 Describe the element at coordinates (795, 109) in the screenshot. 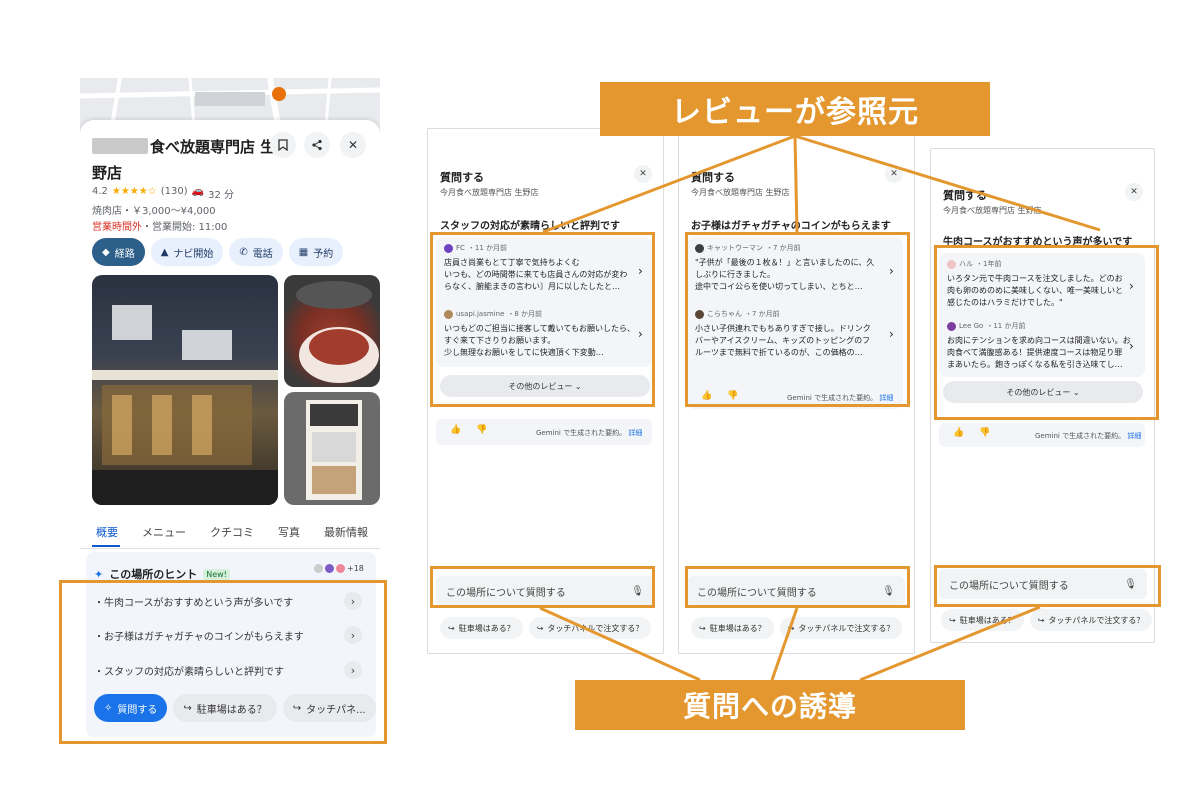

I see `review-source-banner: レビューが参照元` at that location.